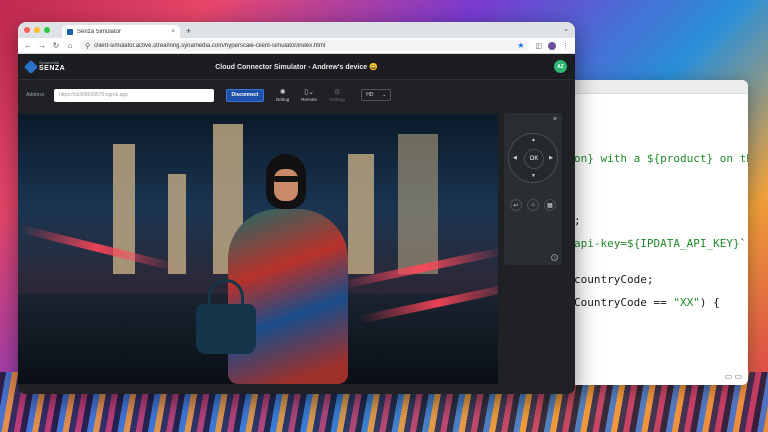 The height and width of the screenshot is (432, 768). Describe the element at coordinates (35, 95) in the screenshot. I see `address-label: Address` at that location.